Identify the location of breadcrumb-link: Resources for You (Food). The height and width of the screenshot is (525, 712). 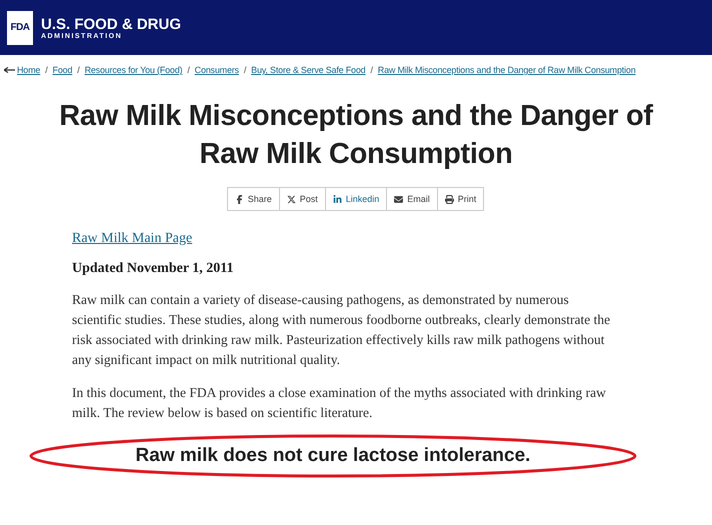
(133, 70).